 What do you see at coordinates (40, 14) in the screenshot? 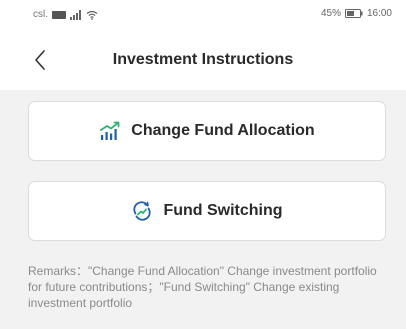
I see `carrier-label: csl.` at bounding box center [40, 14].